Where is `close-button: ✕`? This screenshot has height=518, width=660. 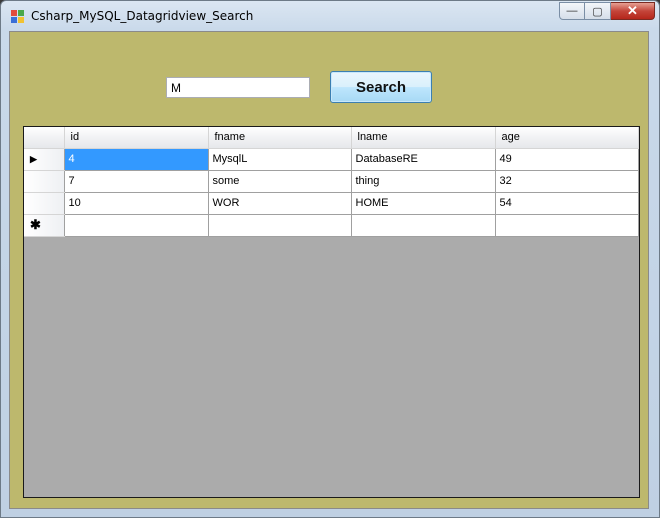
close-button: ✕ is located at coordinates (633, 11).